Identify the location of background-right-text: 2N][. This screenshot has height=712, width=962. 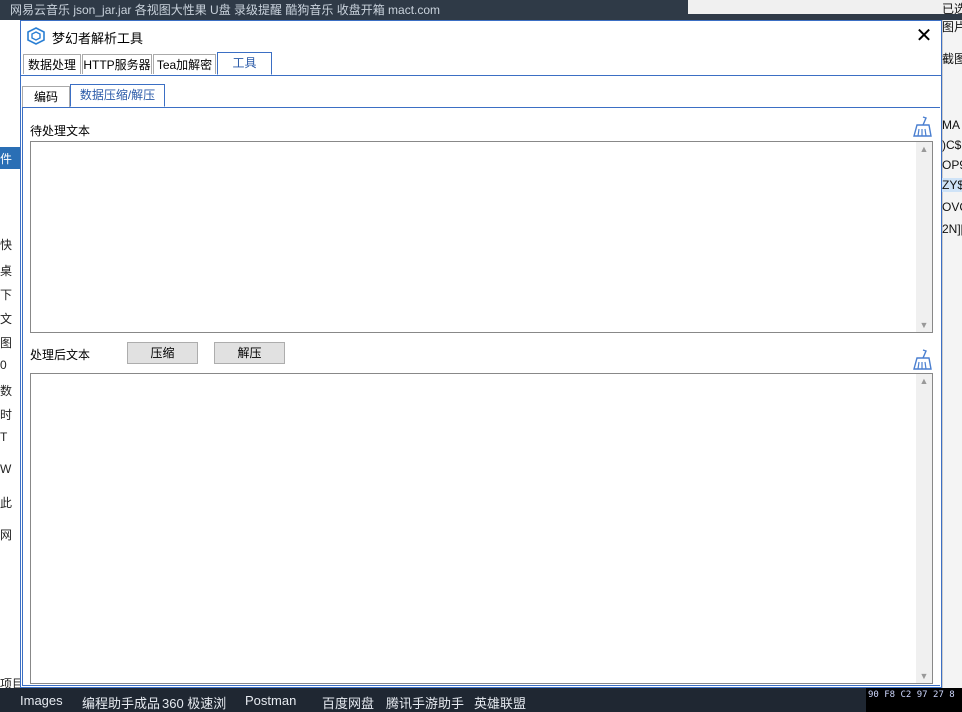
(952, 229).